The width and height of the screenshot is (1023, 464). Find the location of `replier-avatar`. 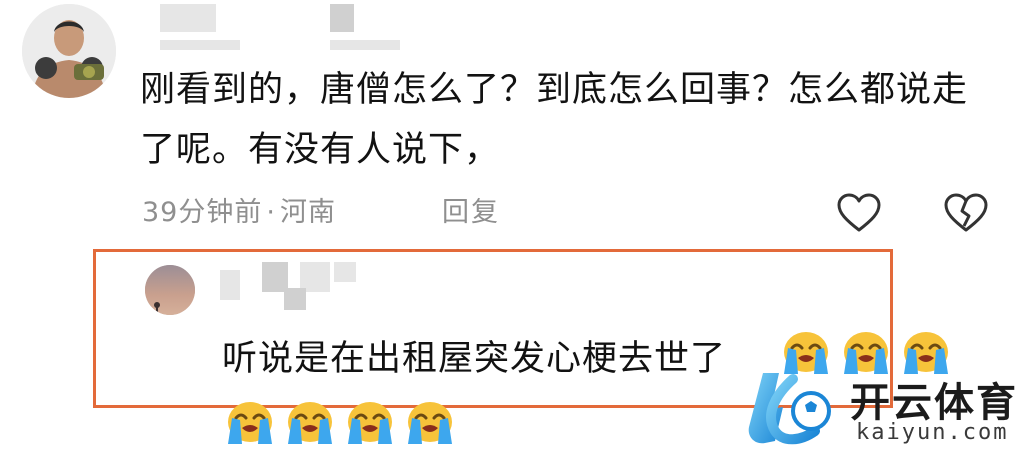

replier-avatar is located at coordinates (170, 290).